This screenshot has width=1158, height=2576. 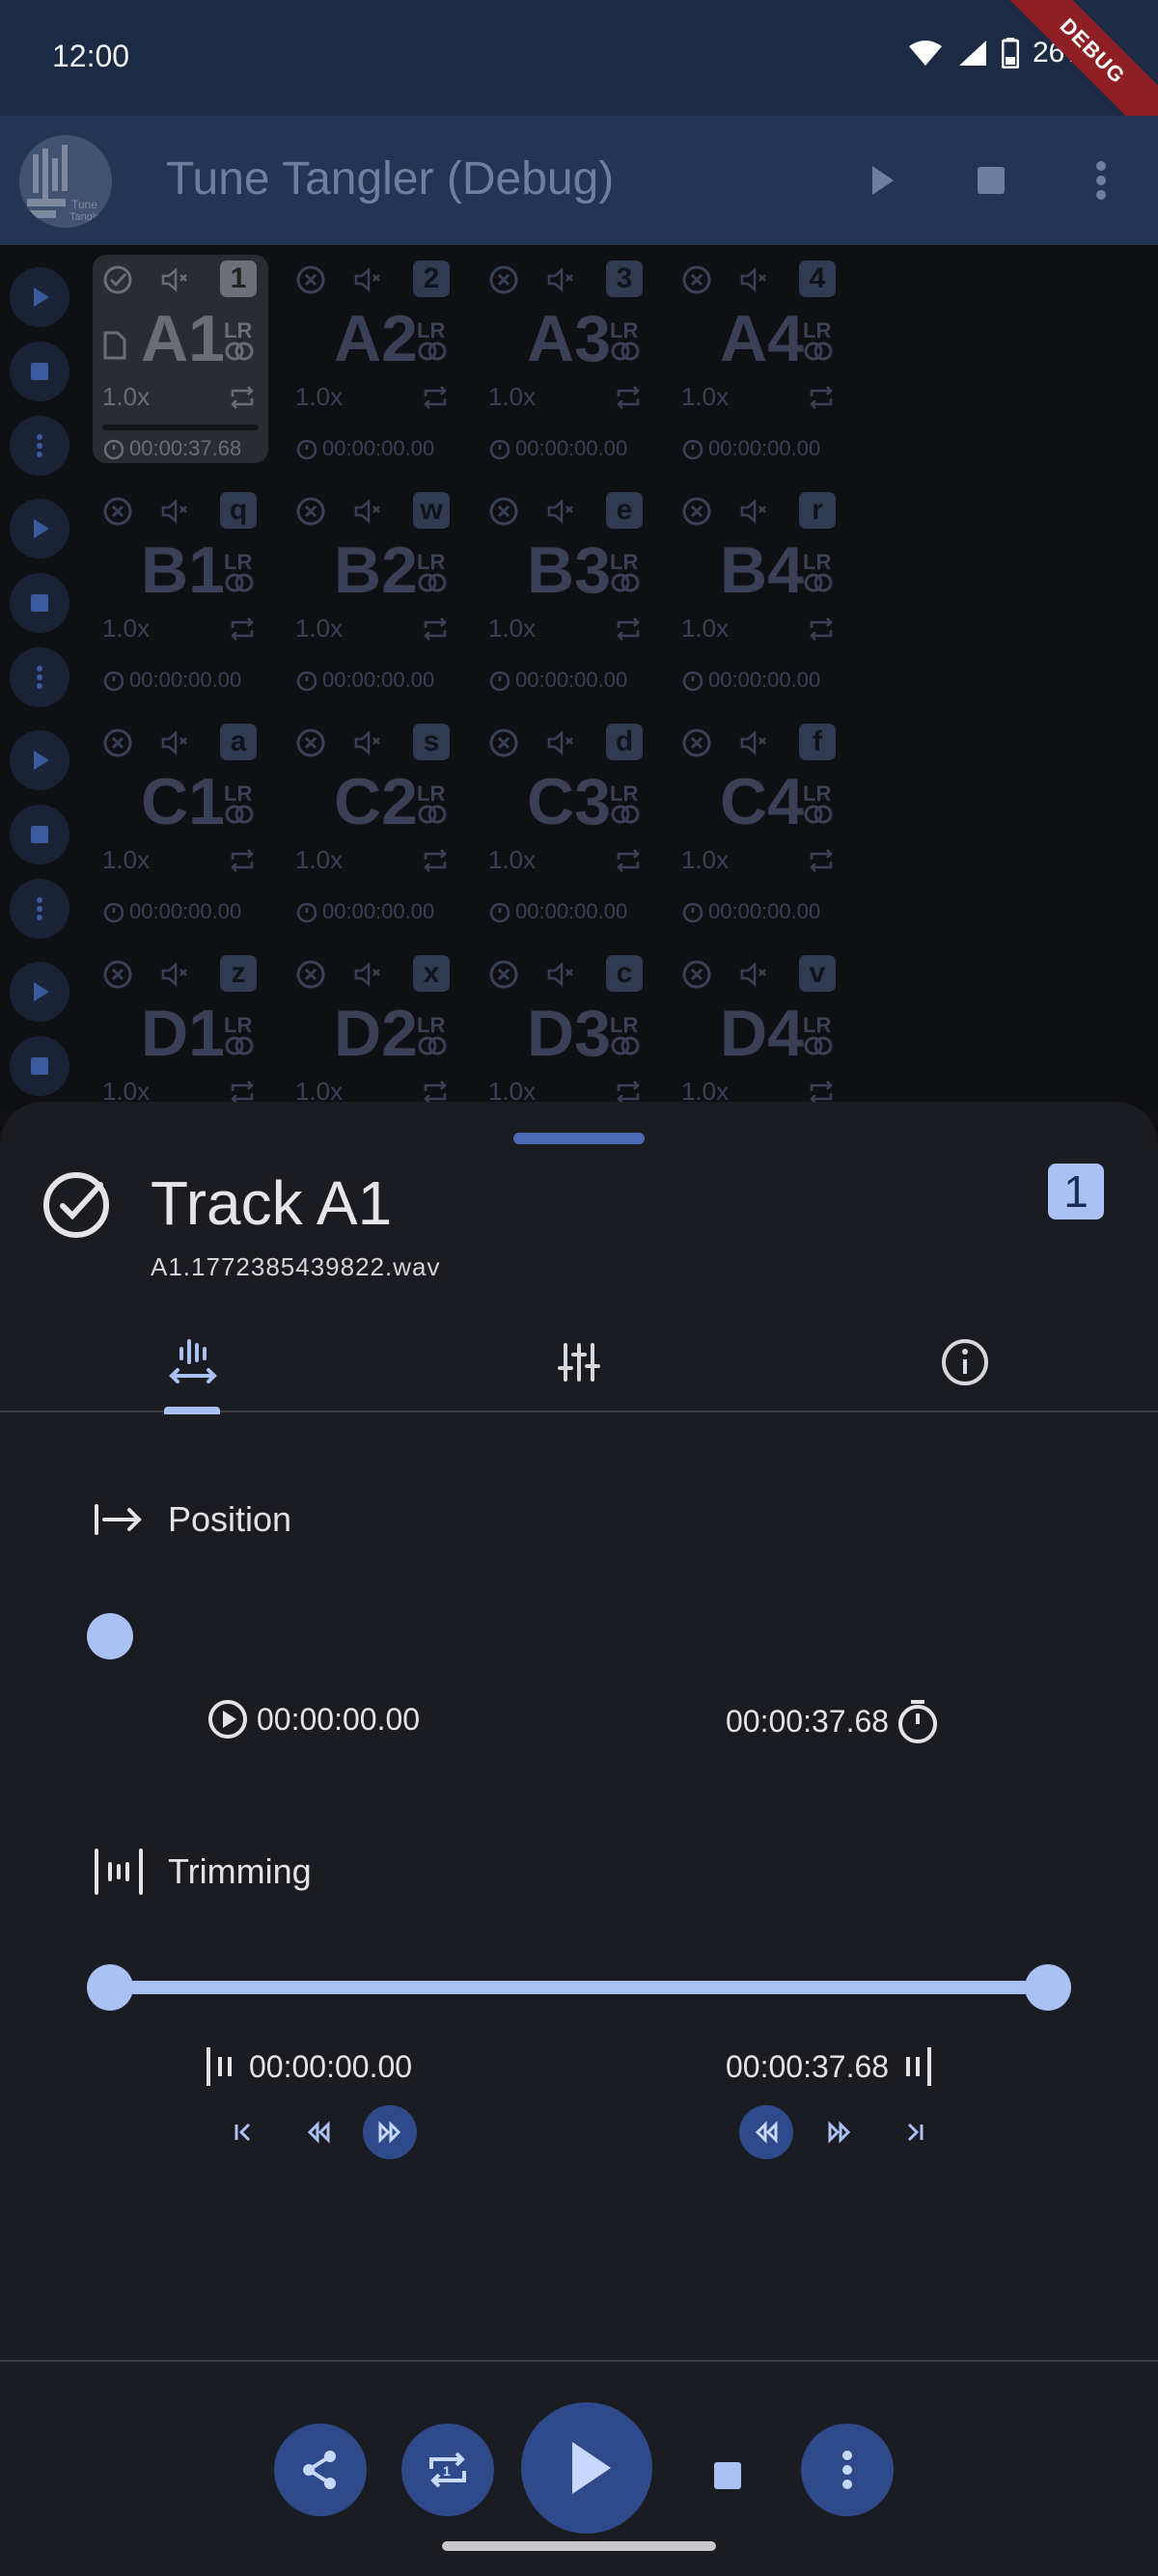 I want to click on trim-range-track, so click(x=579, y=1988).